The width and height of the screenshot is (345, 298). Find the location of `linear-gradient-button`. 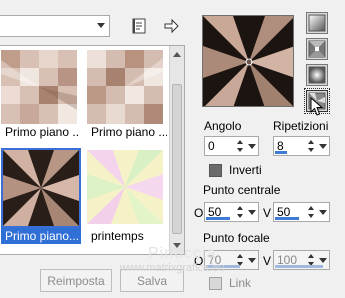

linear-gradient-button is located at coordinates (317, 23).